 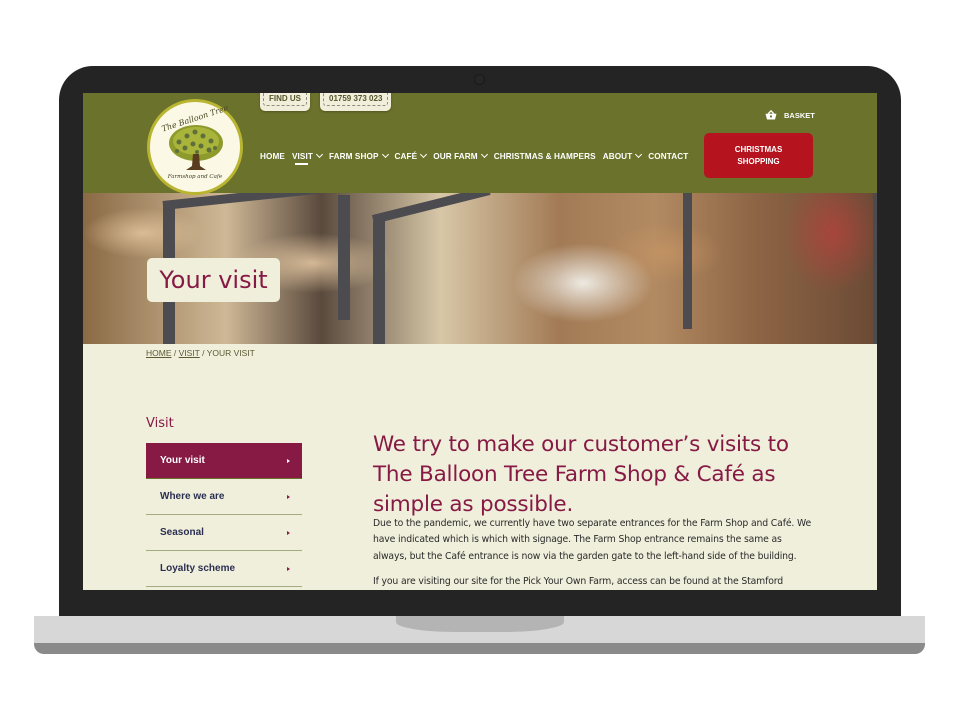 I want to click on nav-label: CONTACT, so click(x=668, y=156).